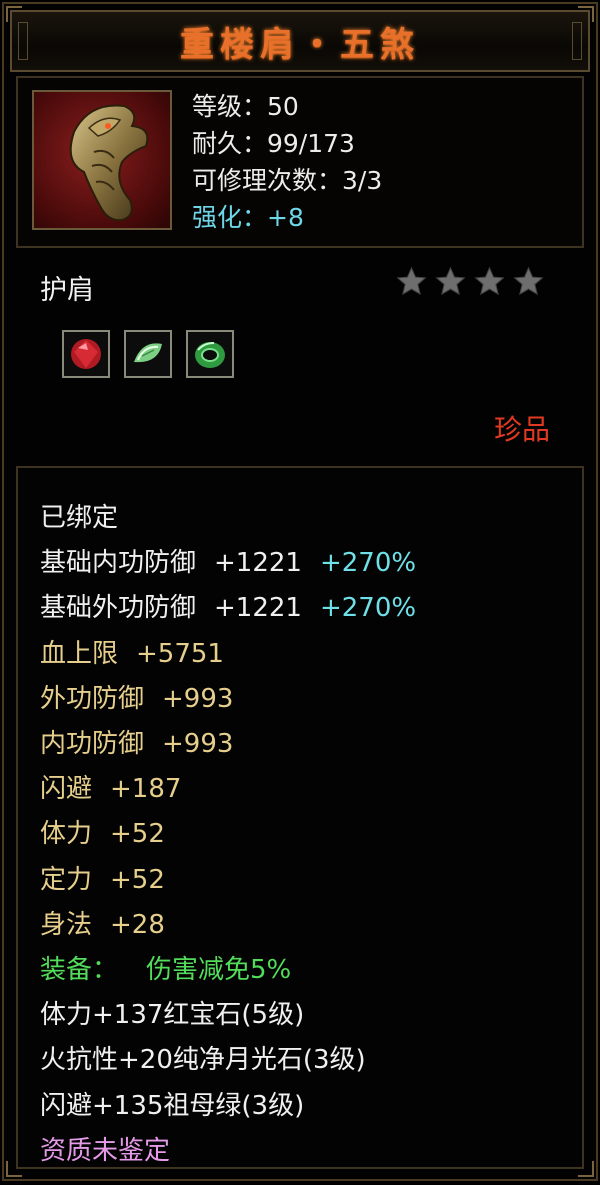 The height and width of the screenshot is (1185, 600). Describe the element at coordinates (79, 970) in the screenshot. I see `equip-label: 装备：` at that location.